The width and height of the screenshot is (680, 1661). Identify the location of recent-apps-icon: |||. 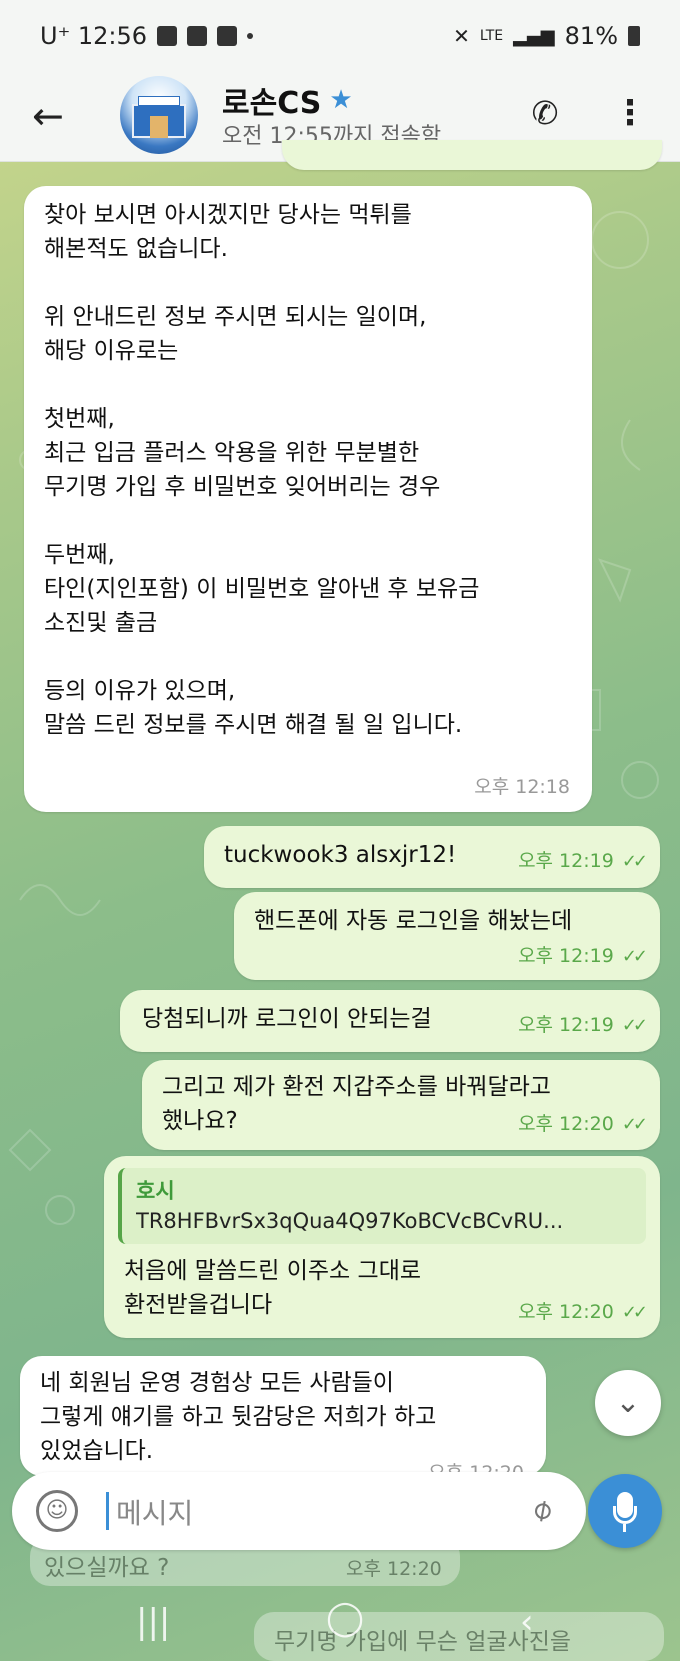
(153, 1622).